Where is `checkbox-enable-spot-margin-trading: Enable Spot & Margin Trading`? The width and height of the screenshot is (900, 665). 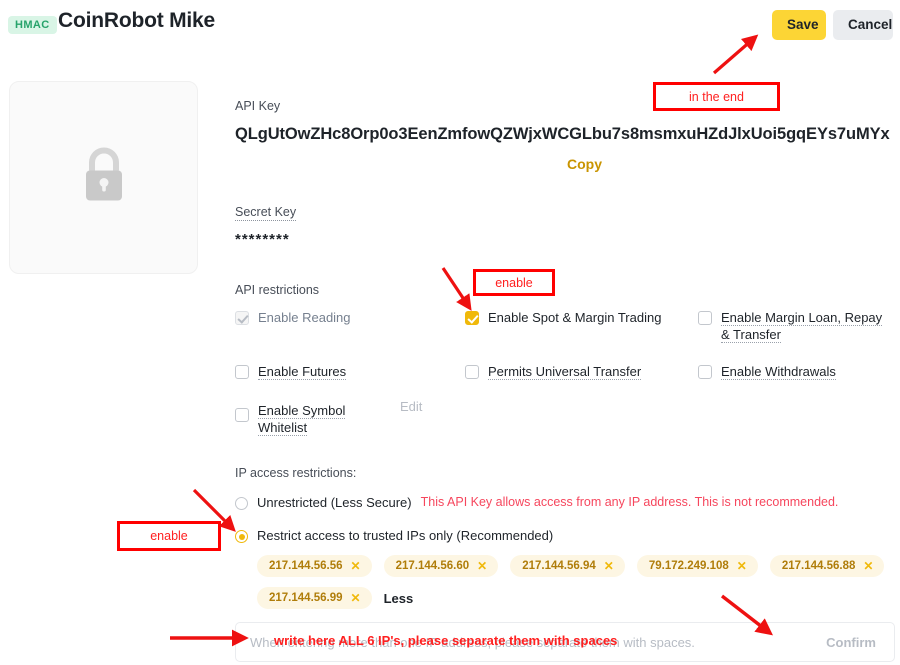 checkbox-enable-spot-margin-trading: Enable Spot & Margin Trading is located at coordinates (580, 317).